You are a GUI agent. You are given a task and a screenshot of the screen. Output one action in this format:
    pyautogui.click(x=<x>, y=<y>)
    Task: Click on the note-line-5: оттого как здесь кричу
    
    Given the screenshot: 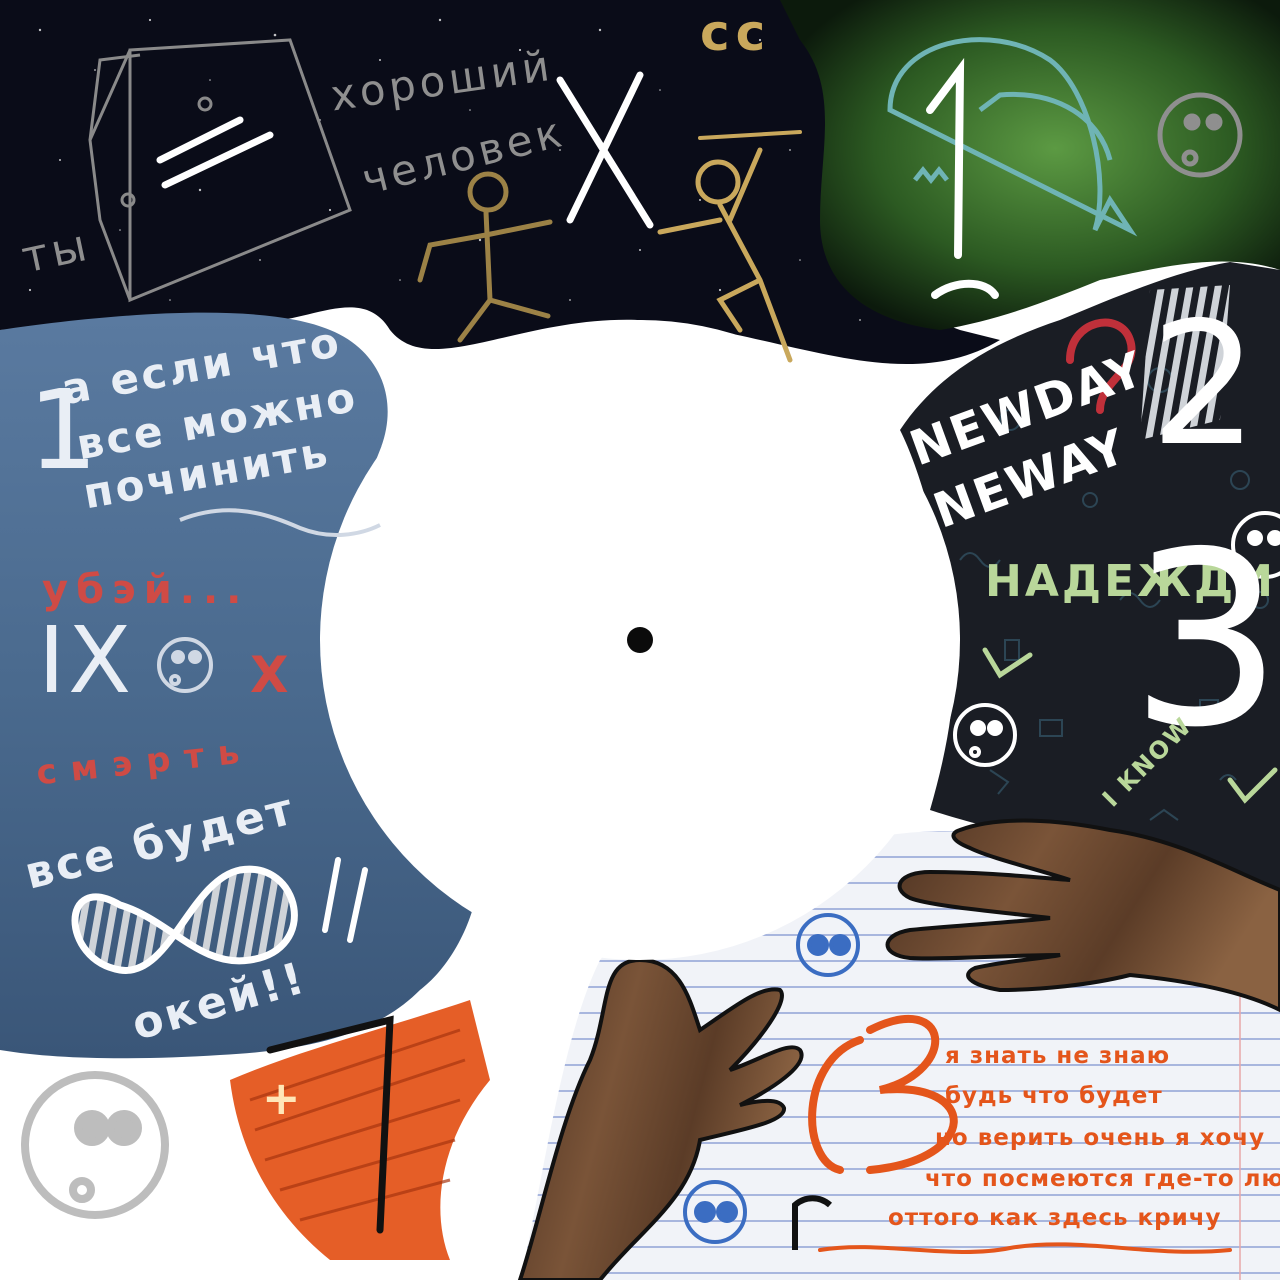 What is the action you would take?
    pyautogui.click(x=1055, y=1218)
    